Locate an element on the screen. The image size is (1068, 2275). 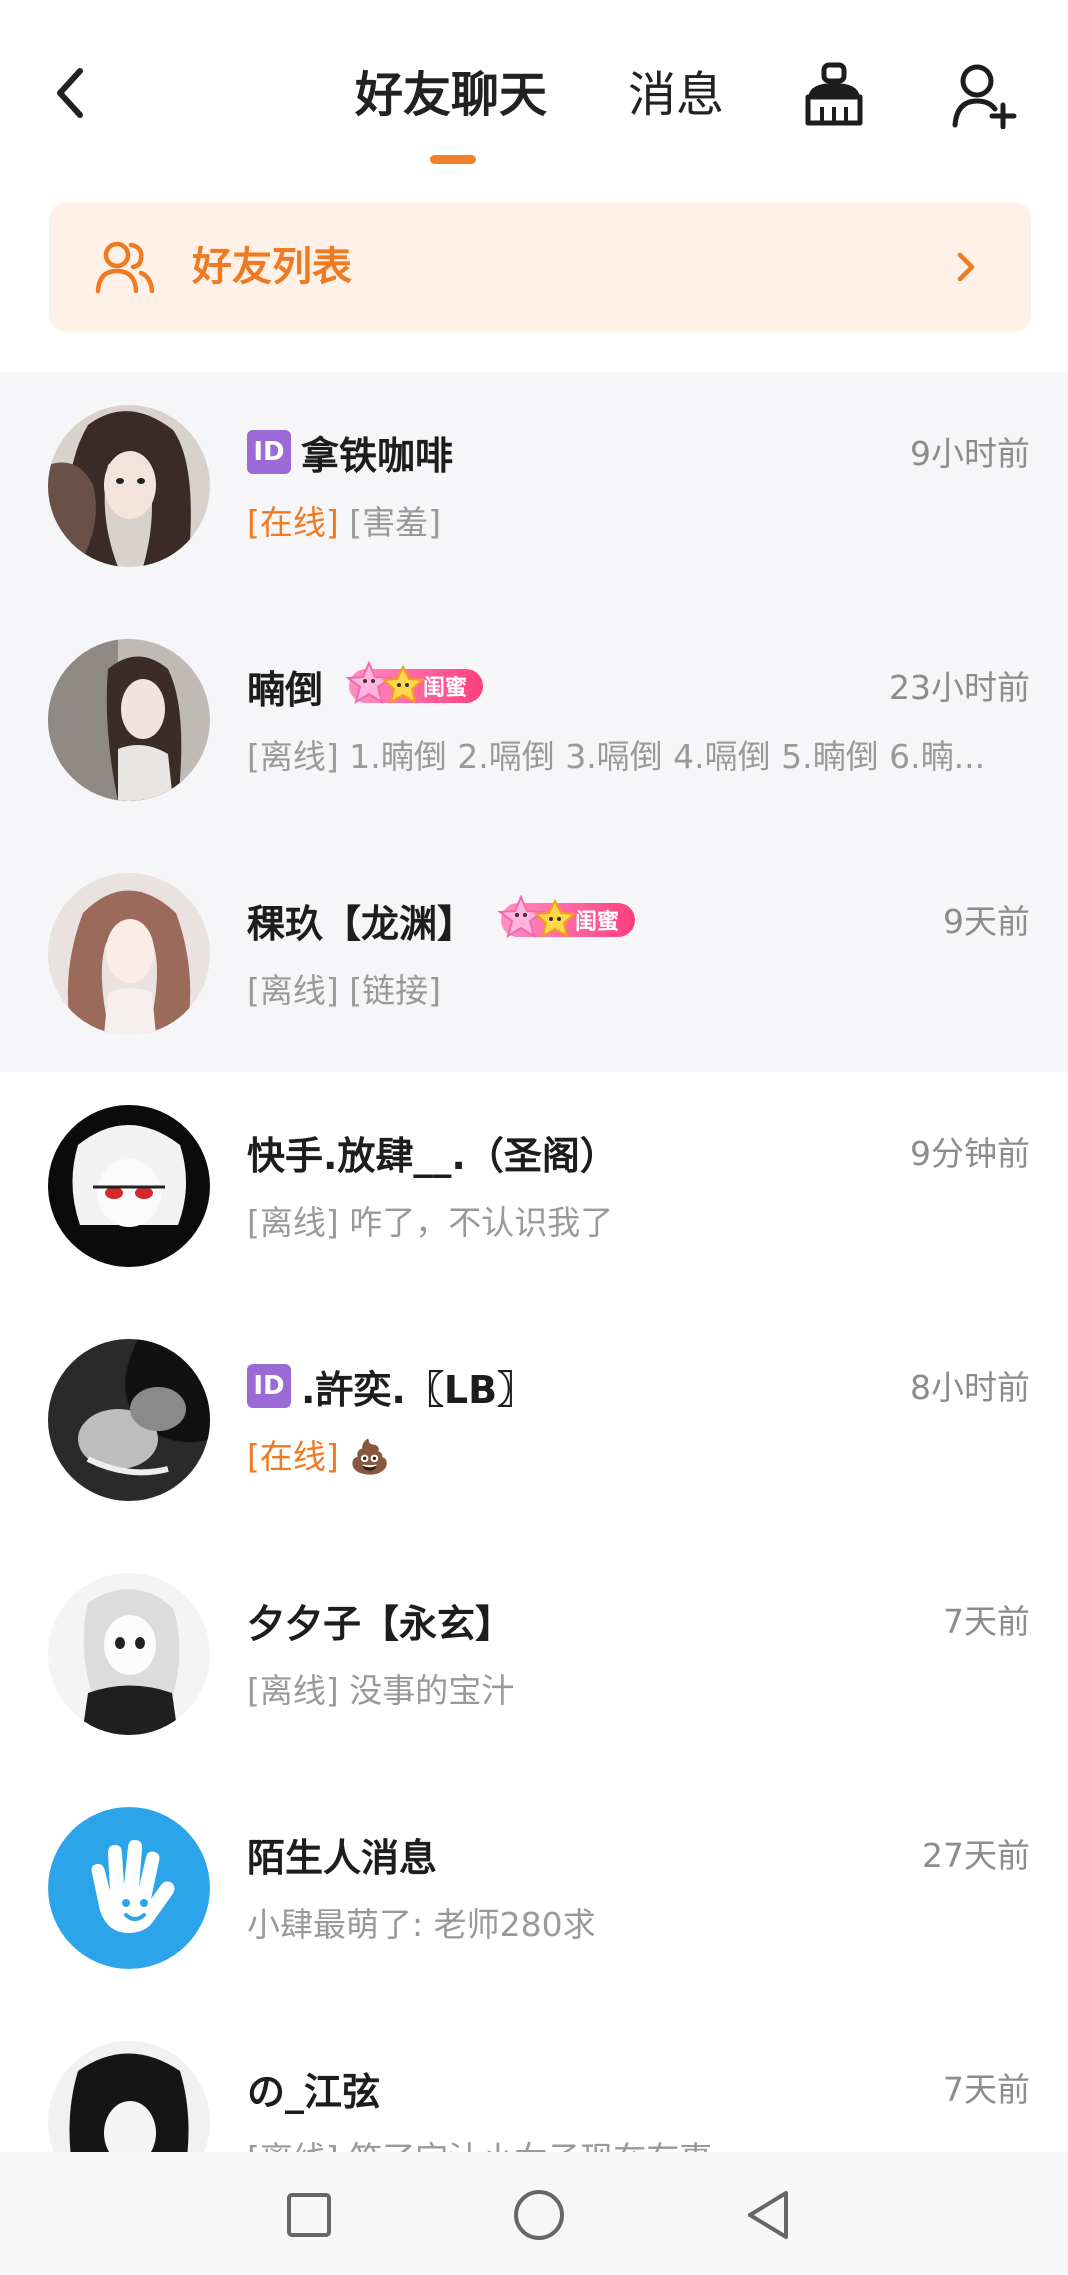
contact-name: 快手.放肆__.（圣阁） is located at coordinates (432, 1155).